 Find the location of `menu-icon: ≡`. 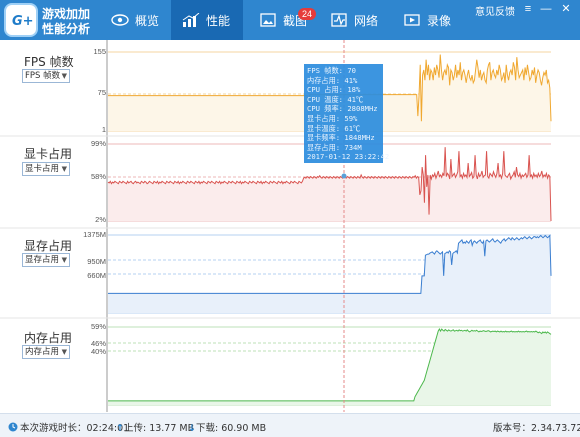

menu-icon: ≡ is located at coordinates (528, 9).